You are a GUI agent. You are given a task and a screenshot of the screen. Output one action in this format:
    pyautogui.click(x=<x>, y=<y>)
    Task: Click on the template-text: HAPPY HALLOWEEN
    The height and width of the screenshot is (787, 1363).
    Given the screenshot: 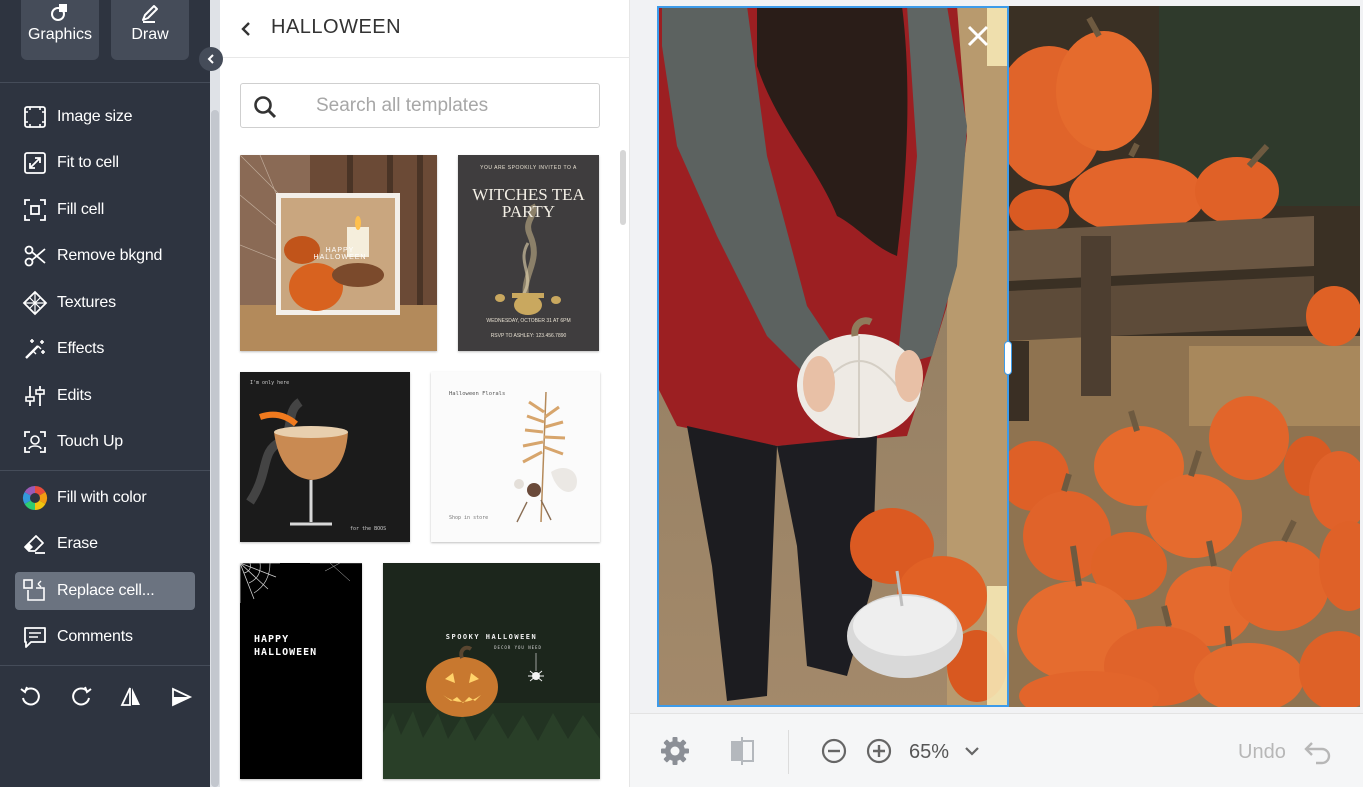 What is the action you would take?
    pyautogui.click(x=340, y=254)
    